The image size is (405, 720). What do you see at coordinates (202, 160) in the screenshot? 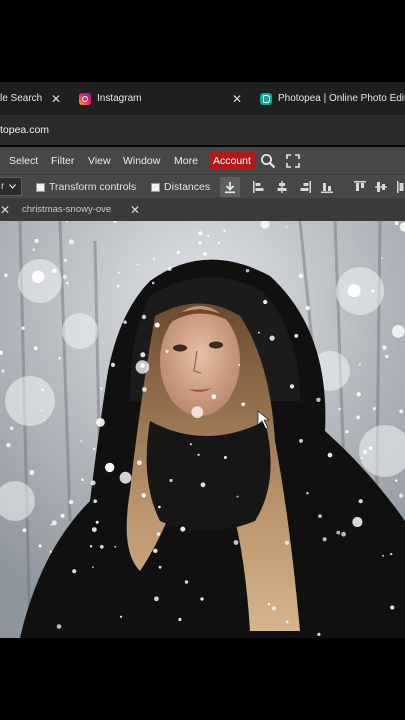
I see `app-menu-bar: Select Filter View Window More Account` at bounding box center [202, 160].